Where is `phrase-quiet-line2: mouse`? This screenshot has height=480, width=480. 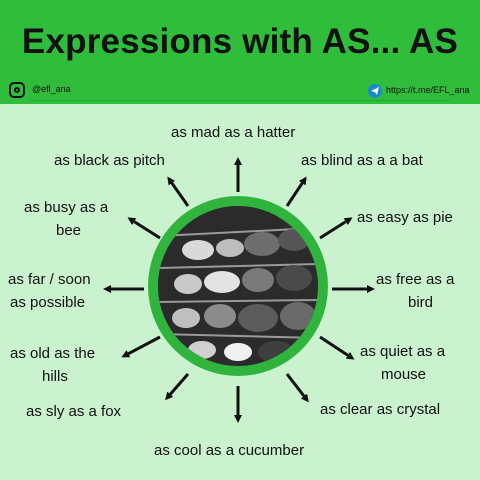
phrase-quiet-line2: mouse is located at coordinates (404, 374).